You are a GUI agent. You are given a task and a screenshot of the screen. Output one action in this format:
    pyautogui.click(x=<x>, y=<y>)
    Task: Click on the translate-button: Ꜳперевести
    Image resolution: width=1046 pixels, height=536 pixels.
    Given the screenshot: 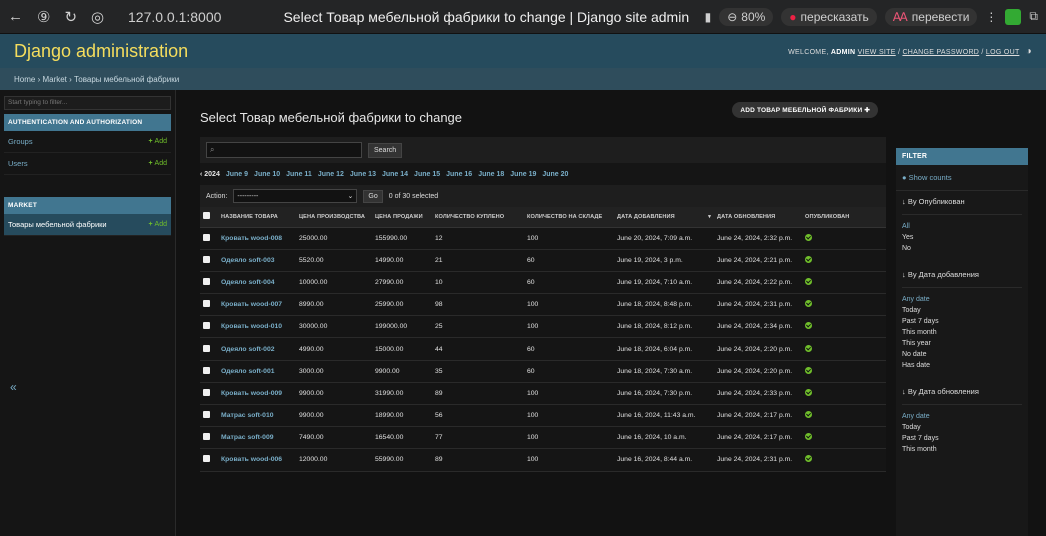 What is the action you would take?
    pyautogui.click(x=931, y=16)
    